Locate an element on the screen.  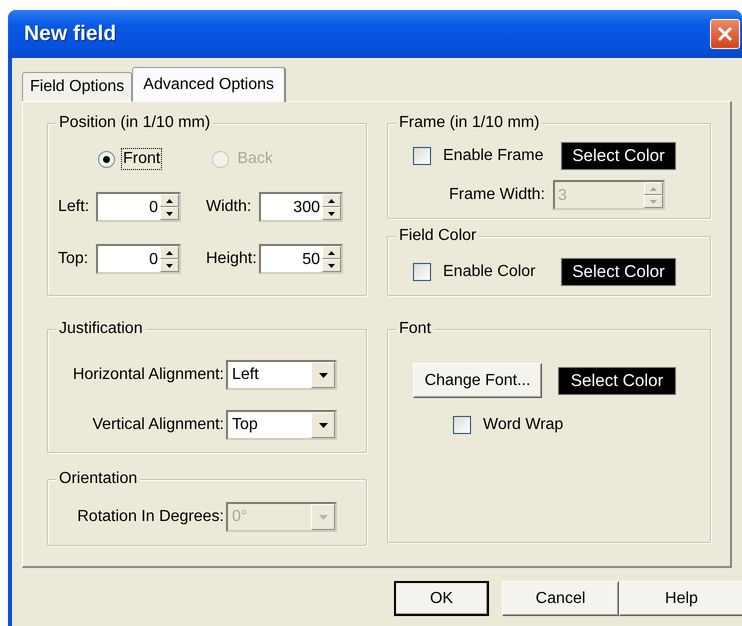
group-title: Position (in 1/10 mm) is located at coordinates (134, 122).